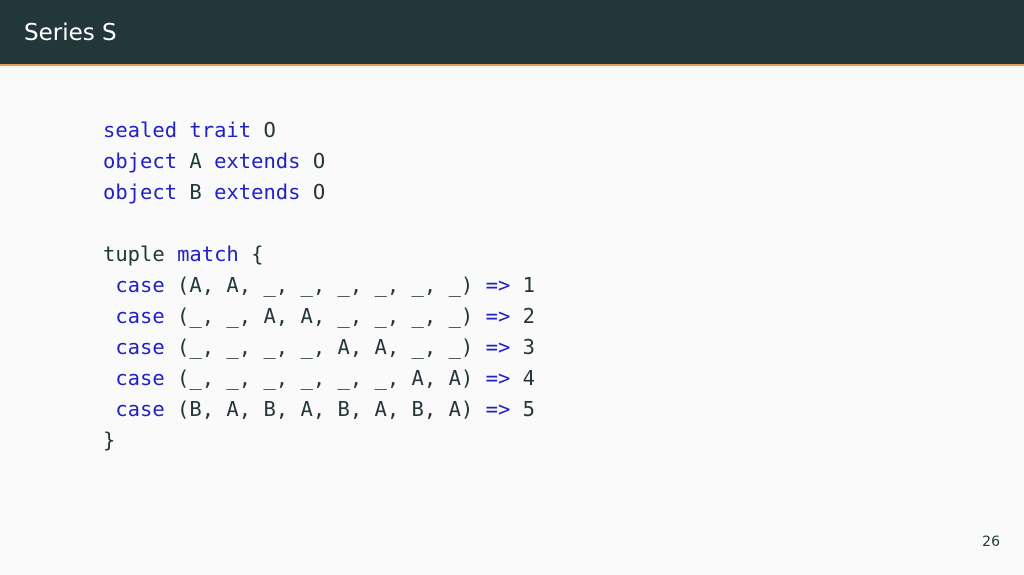 The image size is (1024, 575). Describe the element at coordinates (325, 378) in the screenshot. I see `code-text: (_, _, _, _, _, _, A, A)` at that location.